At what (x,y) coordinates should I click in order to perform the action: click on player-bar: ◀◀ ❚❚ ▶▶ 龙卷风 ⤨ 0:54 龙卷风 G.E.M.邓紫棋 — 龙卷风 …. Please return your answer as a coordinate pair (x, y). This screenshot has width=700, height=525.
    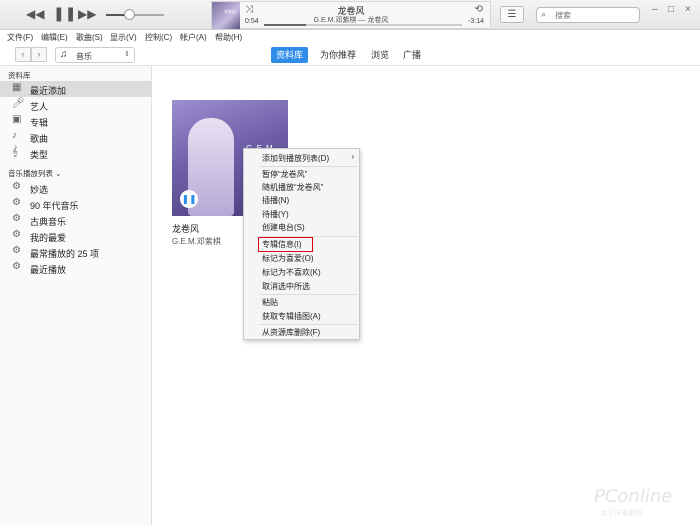
    Looking at the image, I should click on (350, 15).